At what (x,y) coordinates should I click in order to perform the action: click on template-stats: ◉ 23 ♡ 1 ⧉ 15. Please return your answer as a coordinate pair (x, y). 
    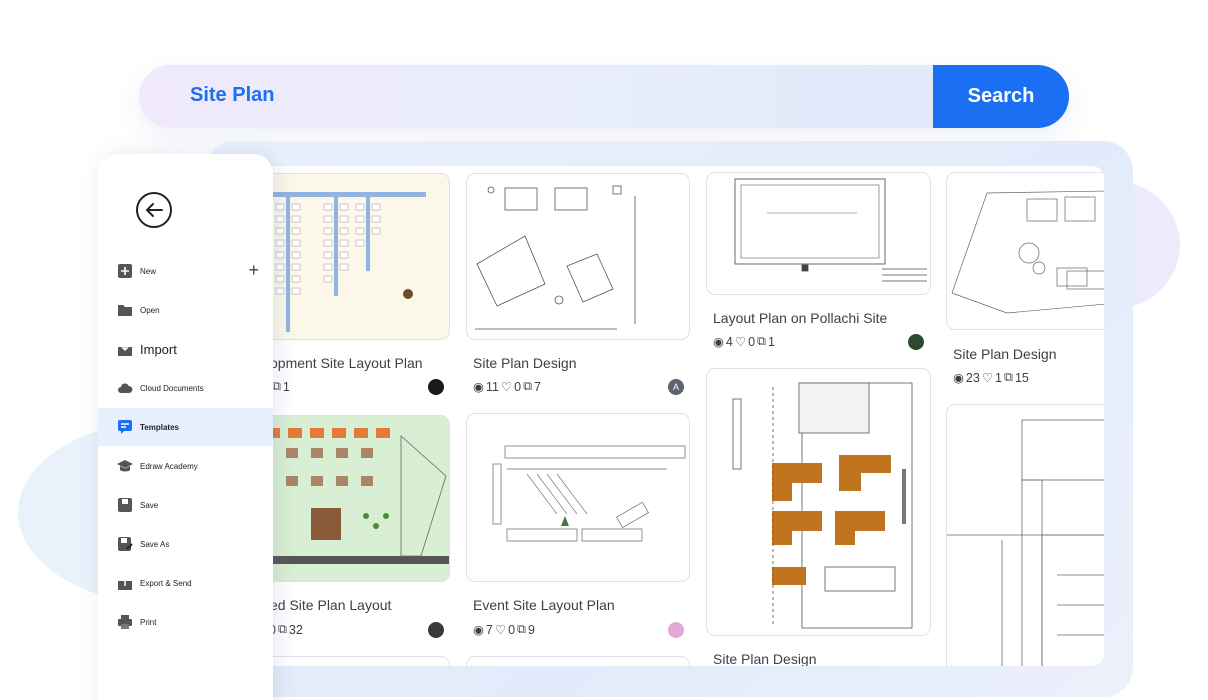
    Looking at the image, I should click on (991, 377).